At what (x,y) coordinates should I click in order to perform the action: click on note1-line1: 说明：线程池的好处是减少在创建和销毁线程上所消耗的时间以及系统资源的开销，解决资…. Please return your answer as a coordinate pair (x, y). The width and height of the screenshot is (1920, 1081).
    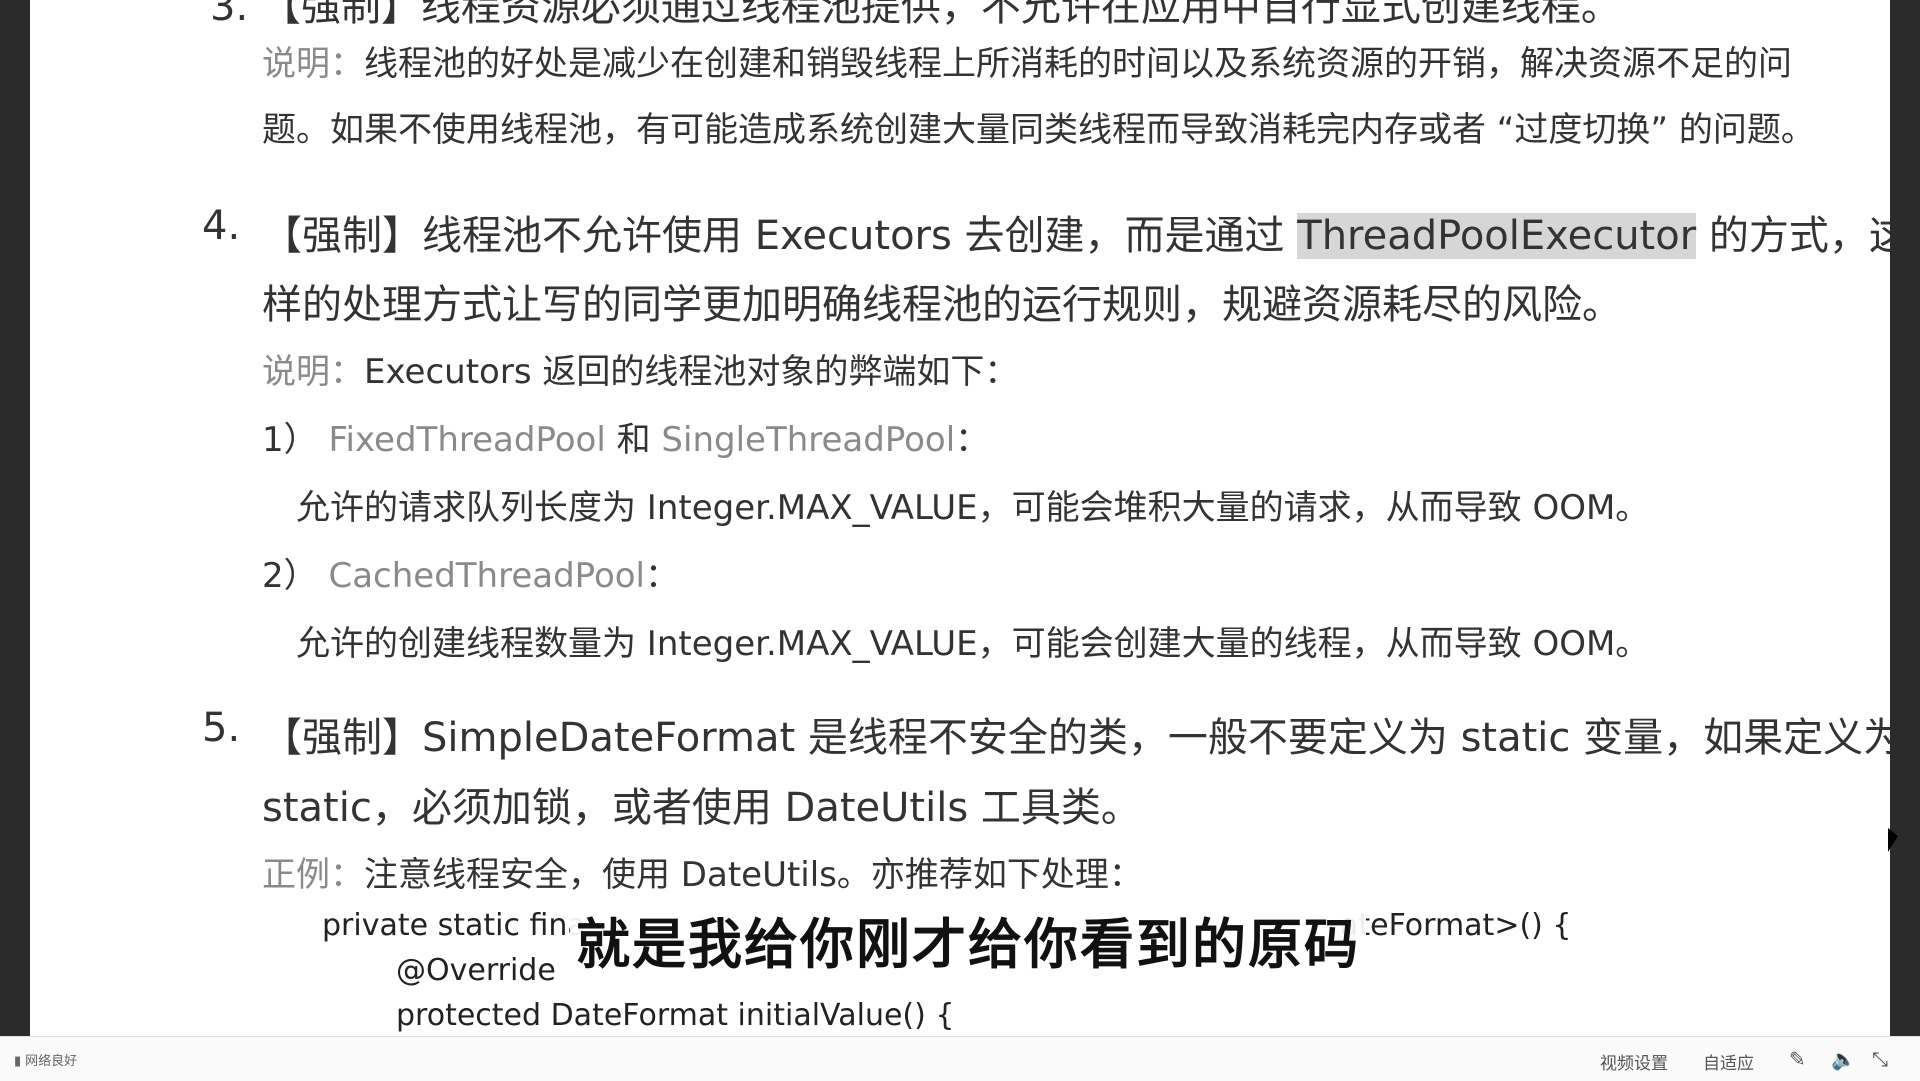
    Looking at the image, I should click on (1027, 60).